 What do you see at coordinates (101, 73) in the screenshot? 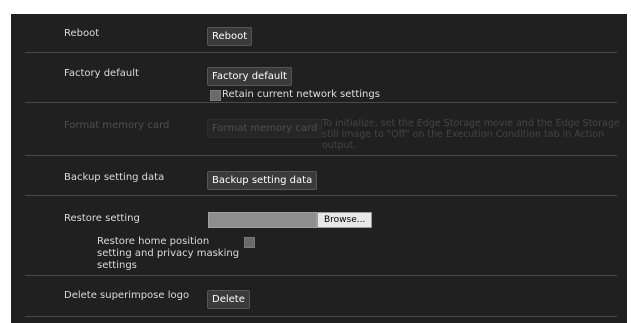
I see `factory-default-label: Factory default` at bounding box center [101, 73].